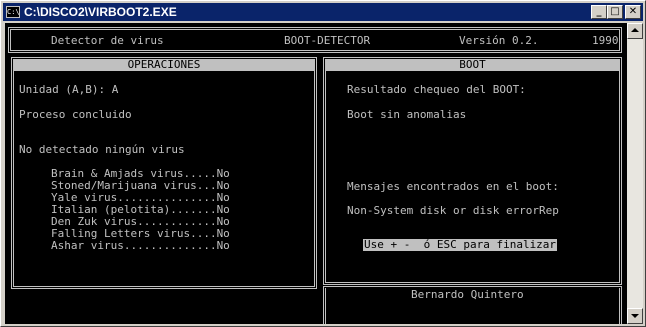 The width and height of the screenshot is (646, 327). What do you see at coordinates (69, 89) in the screenshot?
I see `unidad-text: Unidad (A,B): A` at bounding box center [69, 89].